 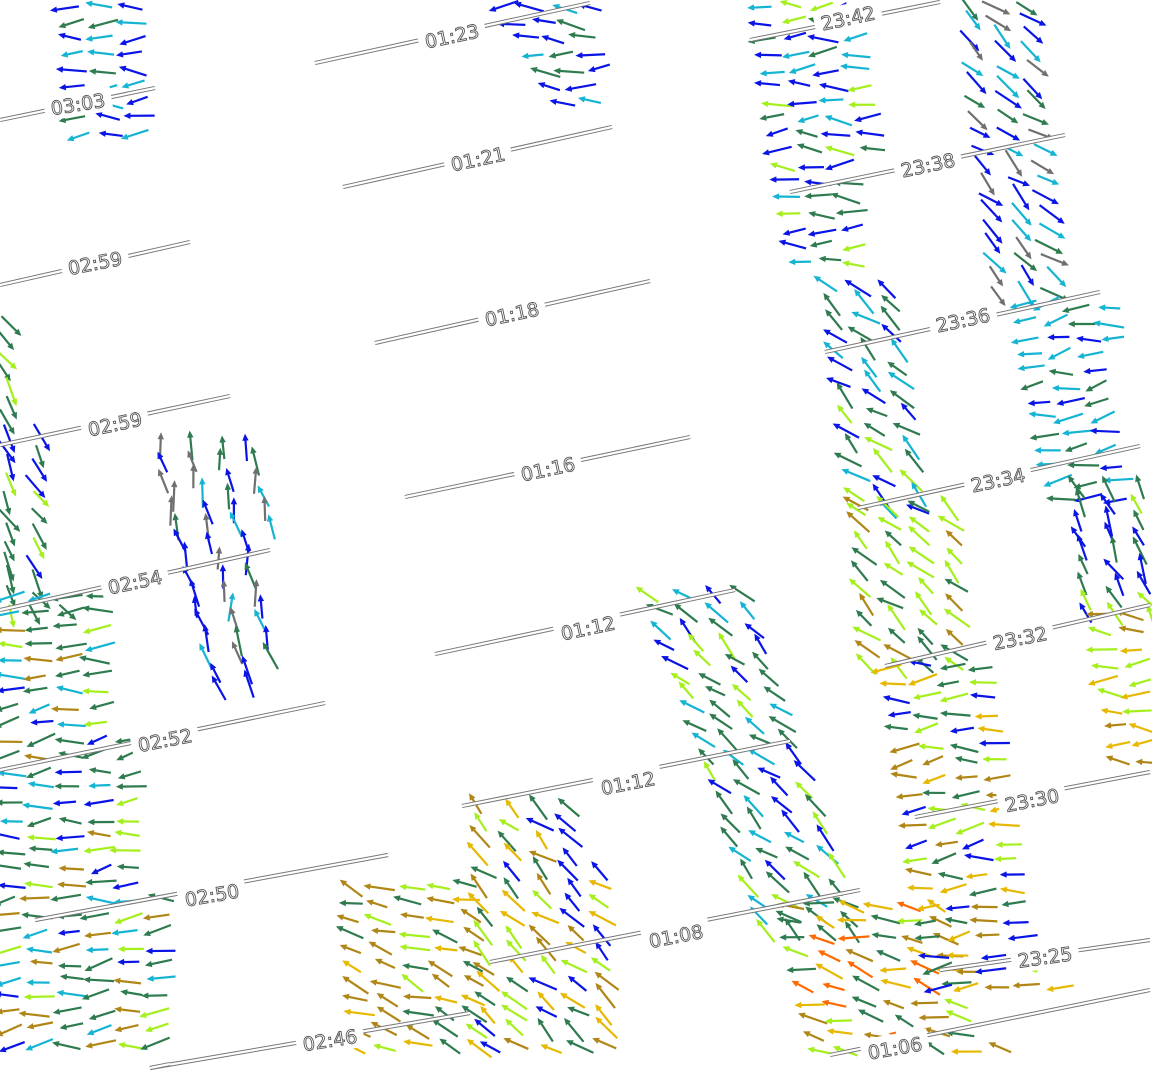 What do you see at coordinates (135, 583) in the screenshot?
I see `time-label: 02:54` at bounding box center [135, 583].